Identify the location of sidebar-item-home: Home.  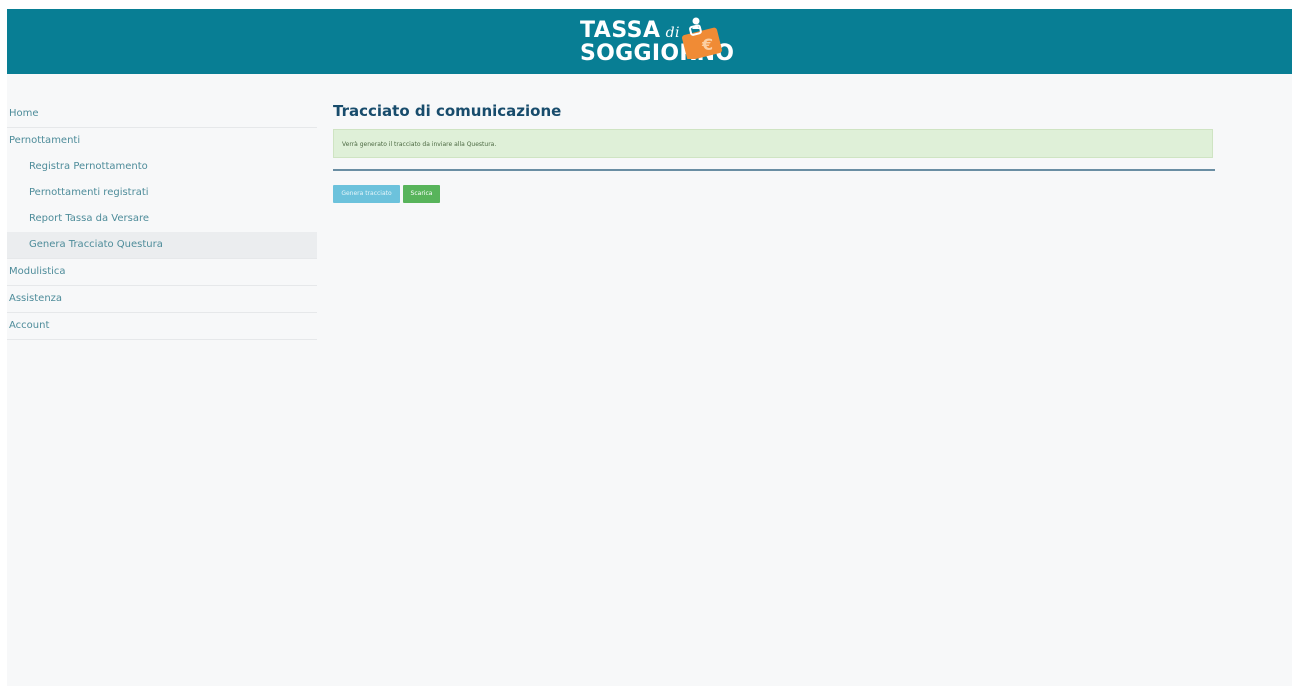
(162, 114).